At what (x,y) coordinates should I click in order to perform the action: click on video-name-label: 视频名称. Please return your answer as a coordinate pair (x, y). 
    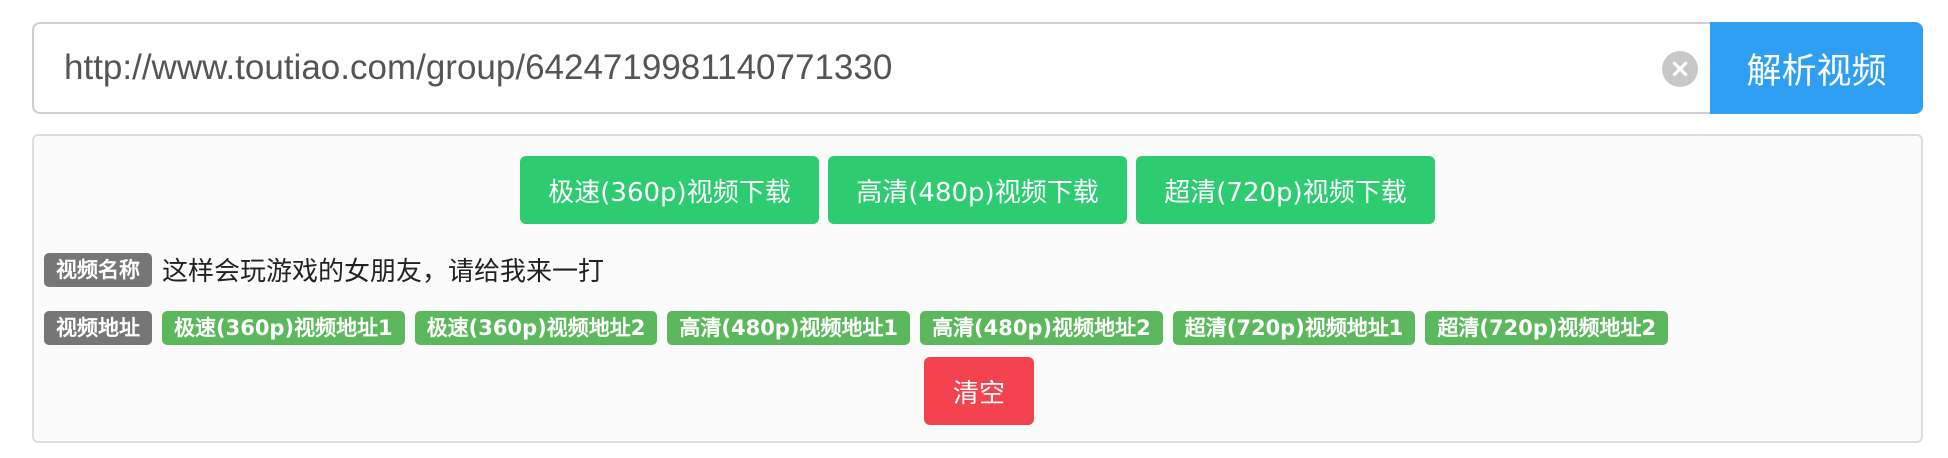
    Looking at the image, I should click on (98, 269).